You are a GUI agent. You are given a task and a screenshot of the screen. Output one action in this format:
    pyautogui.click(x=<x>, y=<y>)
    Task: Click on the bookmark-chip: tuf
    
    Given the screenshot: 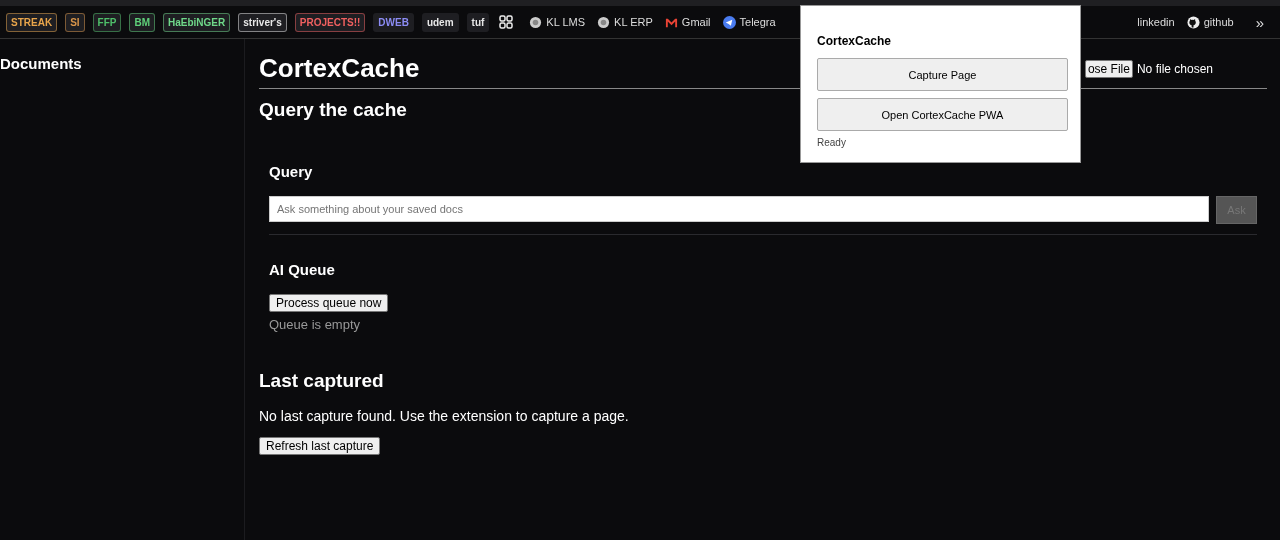 What is the action you would take?
    pyautogui.click(x=478, y=22)
    